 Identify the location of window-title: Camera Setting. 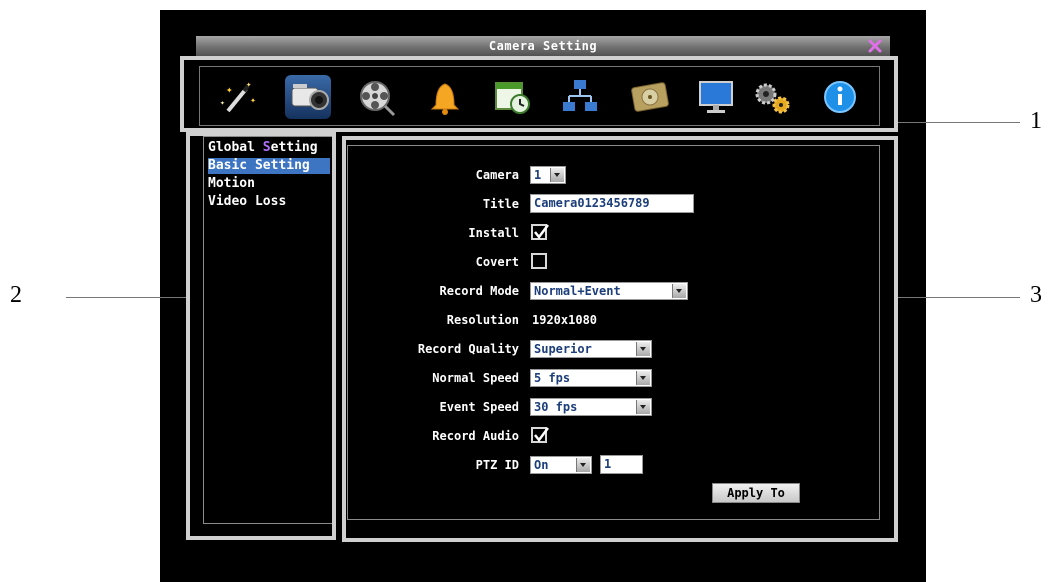
(543, 46).